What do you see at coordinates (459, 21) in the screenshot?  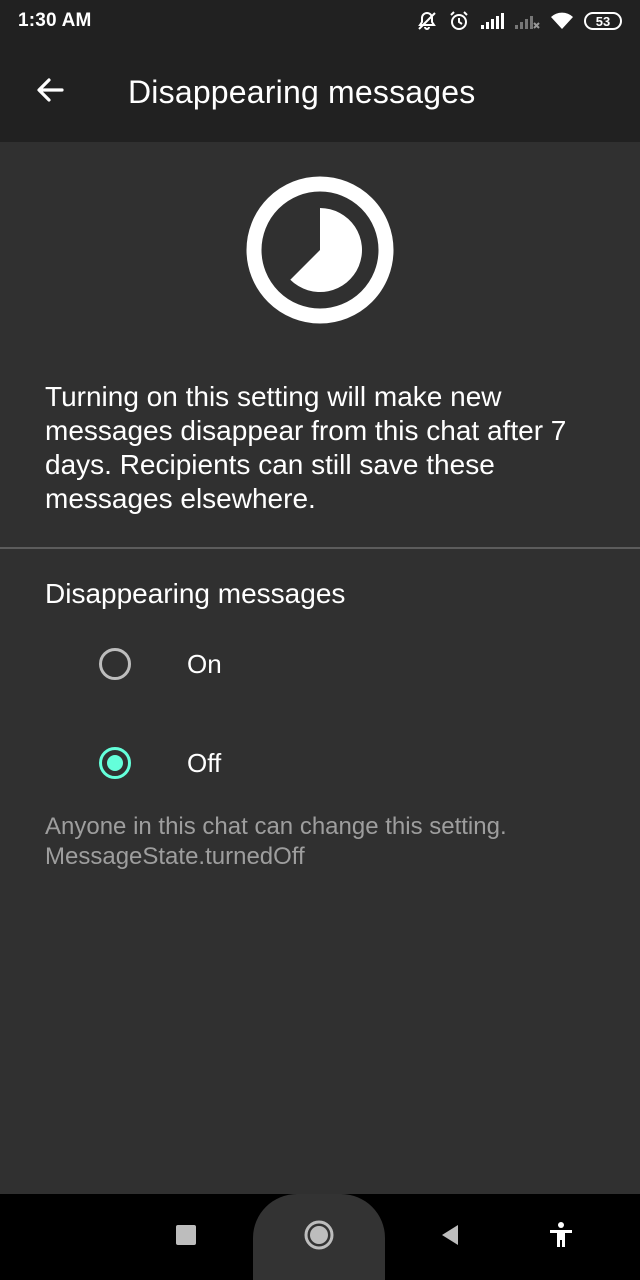 I see `alarm-clock-icon` at bounding box center [459, 21].